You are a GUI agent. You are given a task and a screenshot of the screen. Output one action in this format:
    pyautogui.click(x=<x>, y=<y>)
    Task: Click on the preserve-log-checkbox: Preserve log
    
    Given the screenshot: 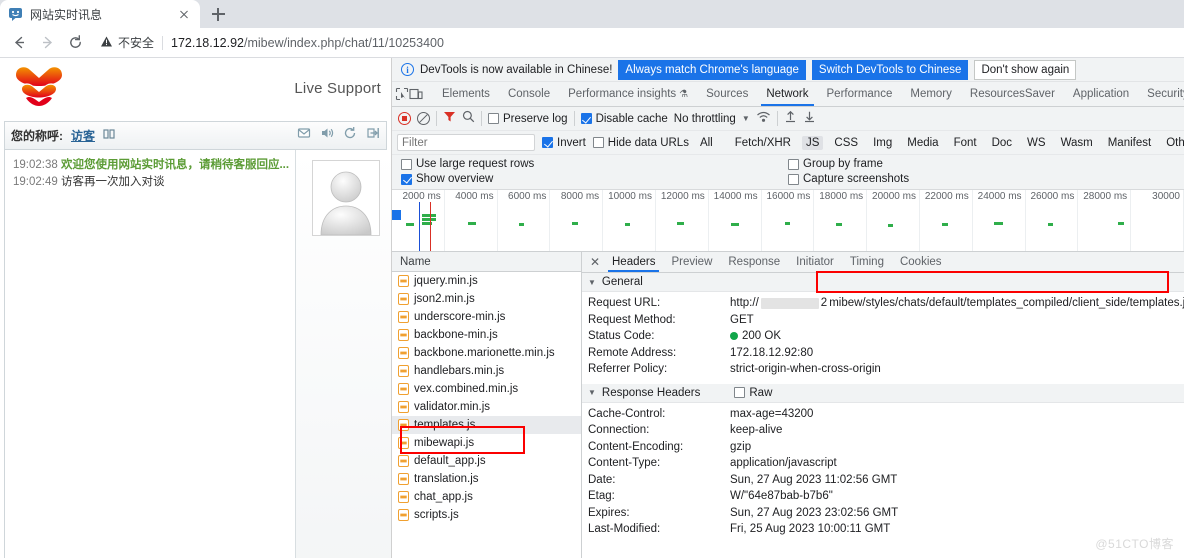 What is the action you would take?
    pyautogui.click(x=528, y=119)
    